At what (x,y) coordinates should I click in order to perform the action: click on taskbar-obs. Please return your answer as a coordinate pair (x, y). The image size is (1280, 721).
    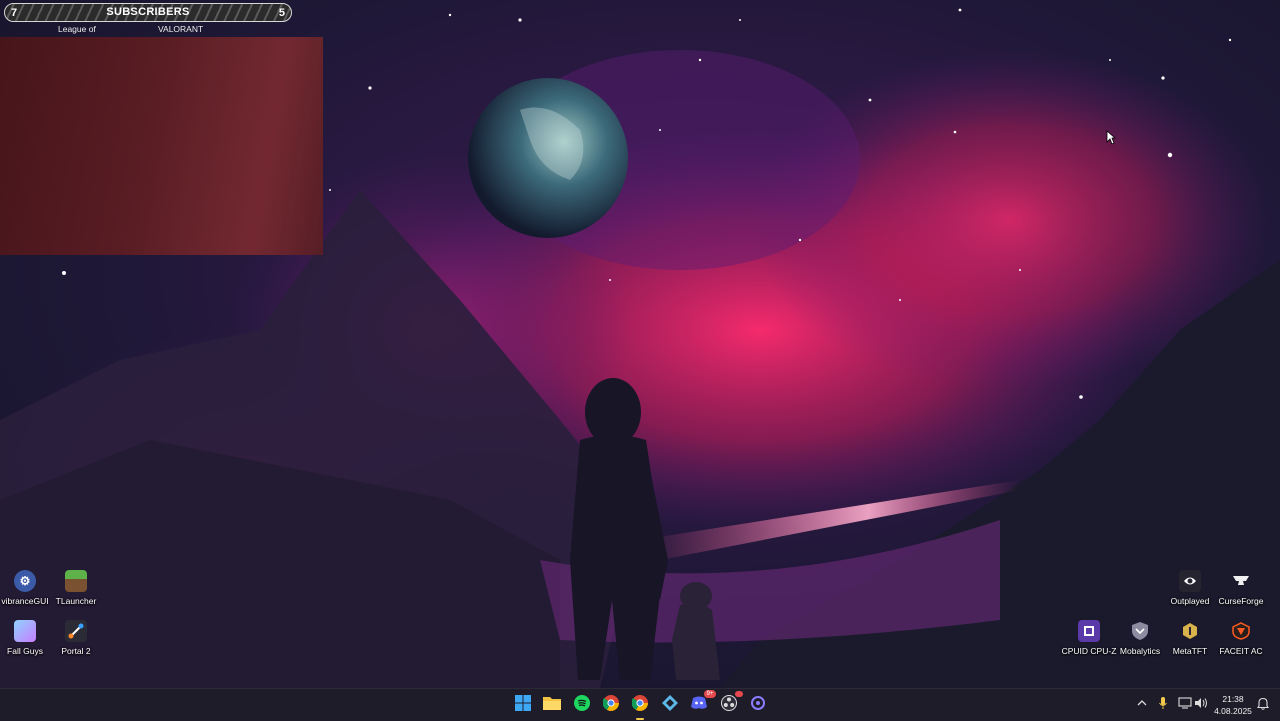
    Looking at the image, I should click on (730, 703).